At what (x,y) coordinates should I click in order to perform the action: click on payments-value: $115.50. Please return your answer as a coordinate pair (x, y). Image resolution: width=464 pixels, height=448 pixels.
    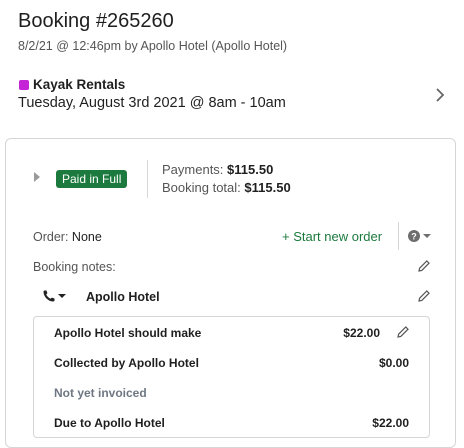
    Looking at the image, I should click on (250, 169).